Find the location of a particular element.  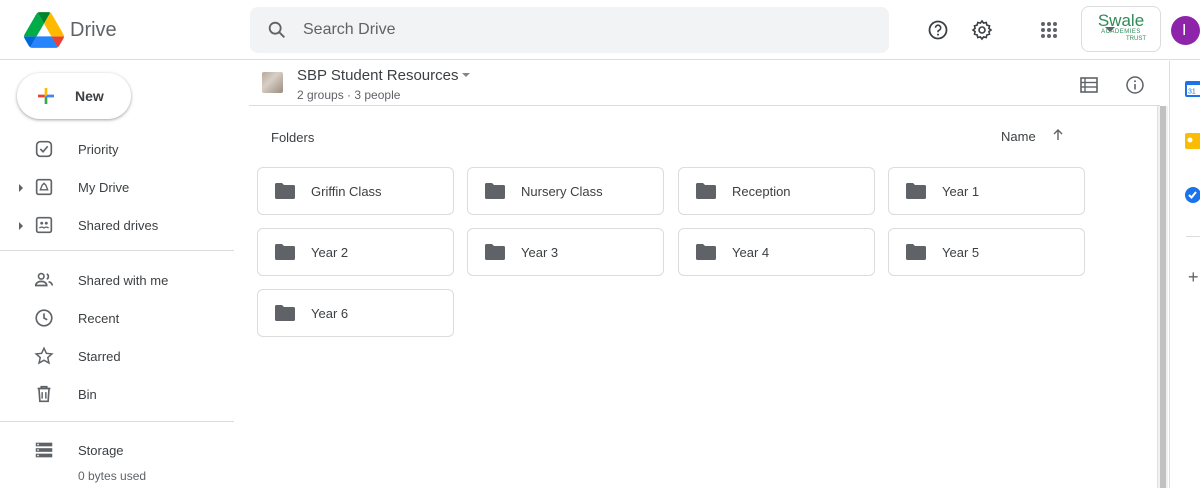

folder-tile: Year 5 is located at coordinates (986, 252).